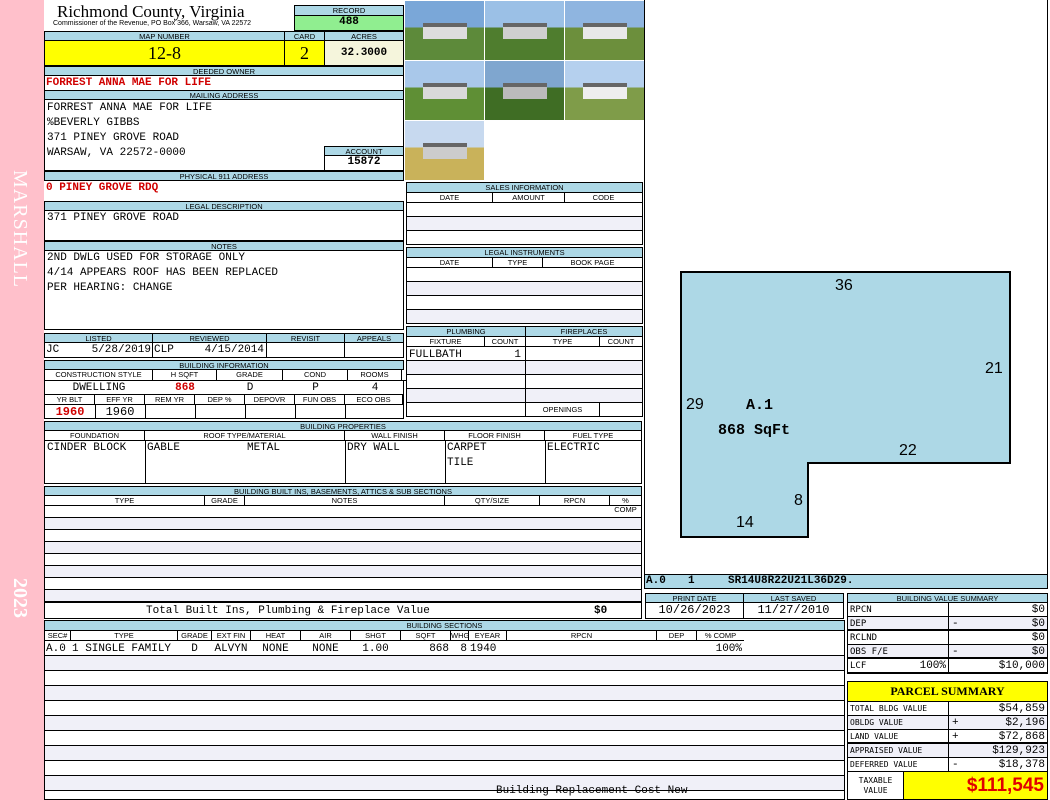  What do you see at coordinates (462, 636) in the screenshot?
I see `column-header: WHGT` at bounding box center [462, 636].